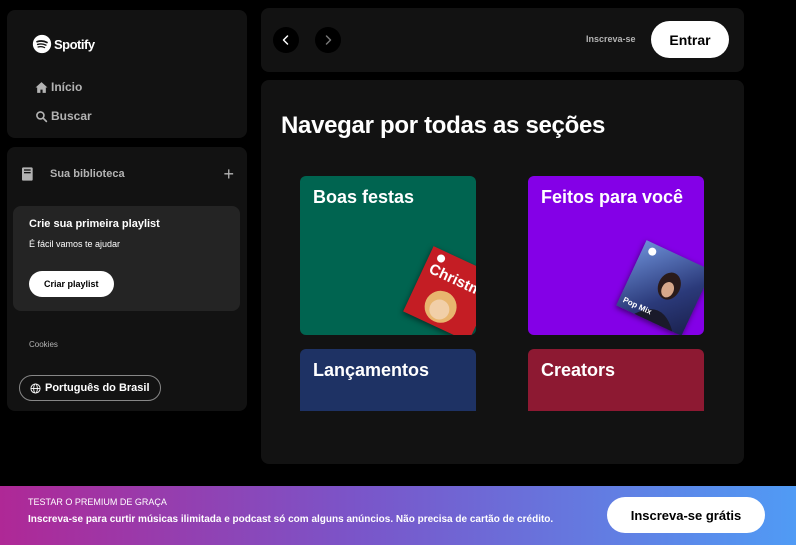  What do you see at coordinates (75, 244) in the screenshot?
I see `promo-subtitle: É fácil vamos te ajudar` at bounding box center [75, 244].